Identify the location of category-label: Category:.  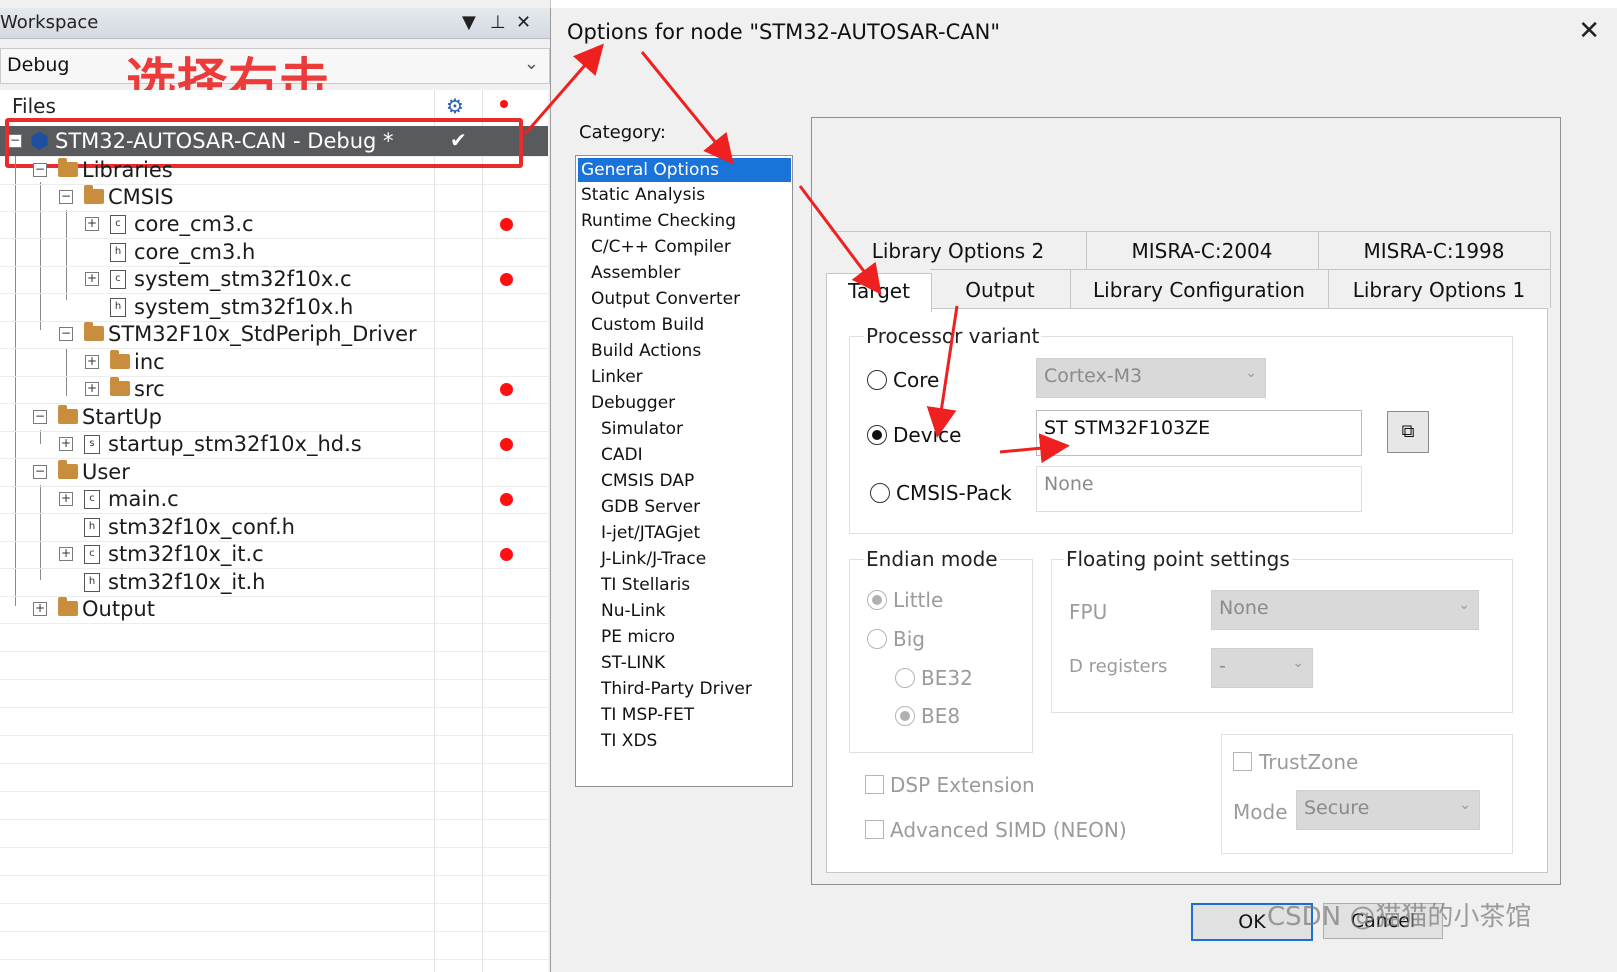
(622, 132).